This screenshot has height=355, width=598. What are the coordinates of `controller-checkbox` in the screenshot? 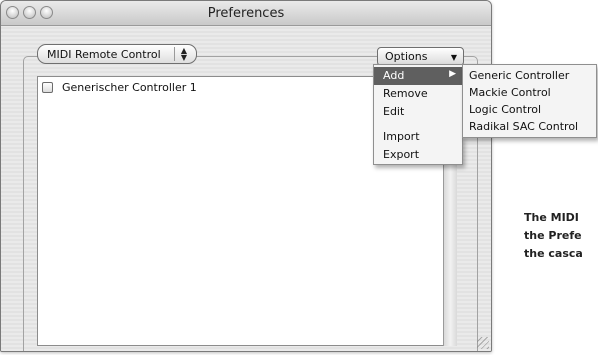 It's located at (47, 87).